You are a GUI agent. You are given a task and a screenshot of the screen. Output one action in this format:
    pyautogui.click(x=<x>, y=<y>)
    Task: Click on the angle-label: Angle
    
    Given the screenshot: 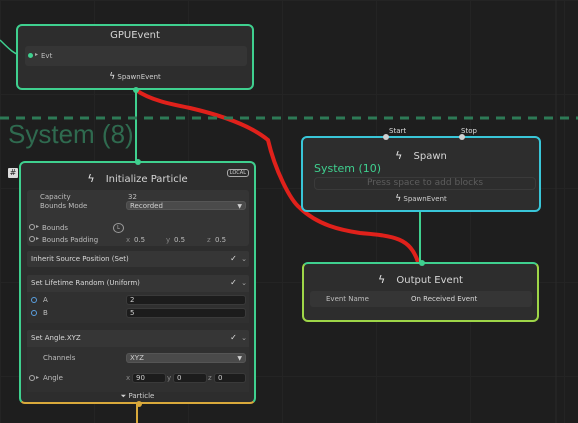 What is the action you would take?
    pyautogui.click(x=53, y=378)
    